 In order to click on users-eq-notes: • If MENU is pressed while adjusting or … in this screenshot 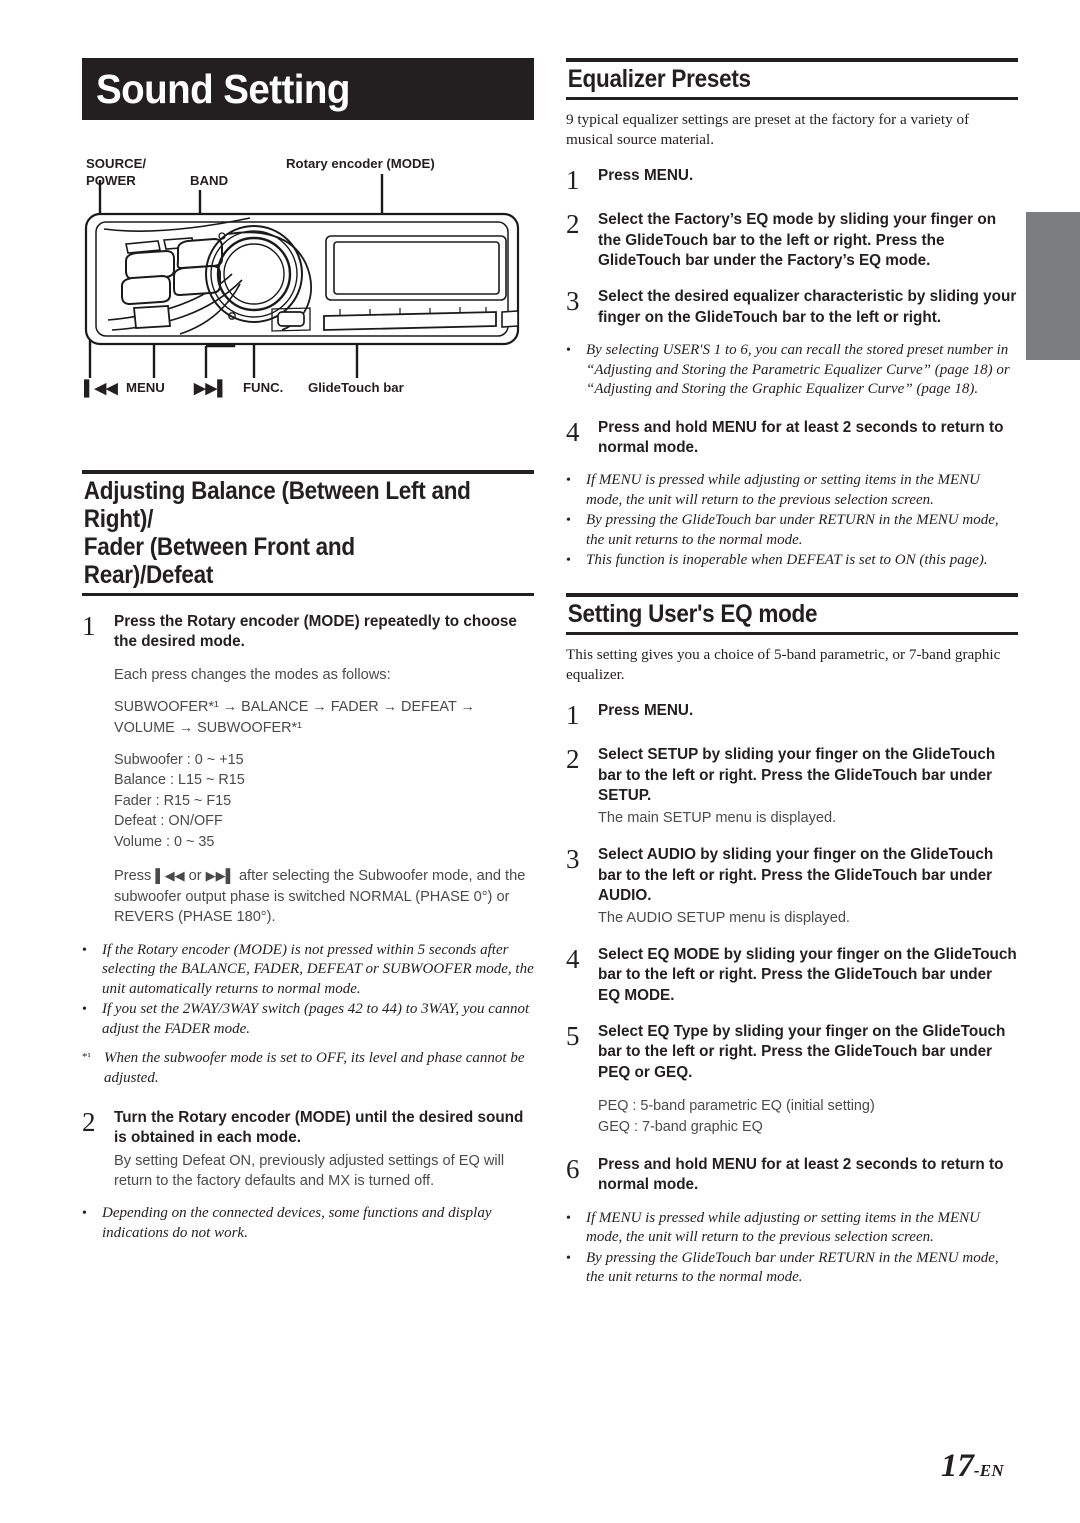, I will do `click(792, 1248)`.